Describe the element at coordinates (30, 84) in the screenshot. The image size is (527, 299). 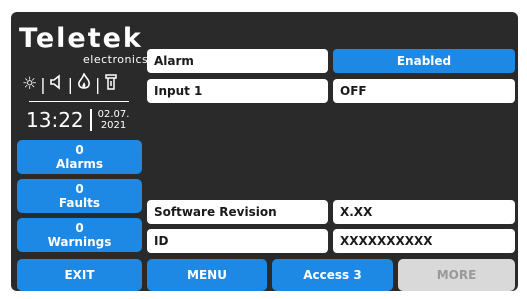
I see `sun-icon: ☼` at that location.